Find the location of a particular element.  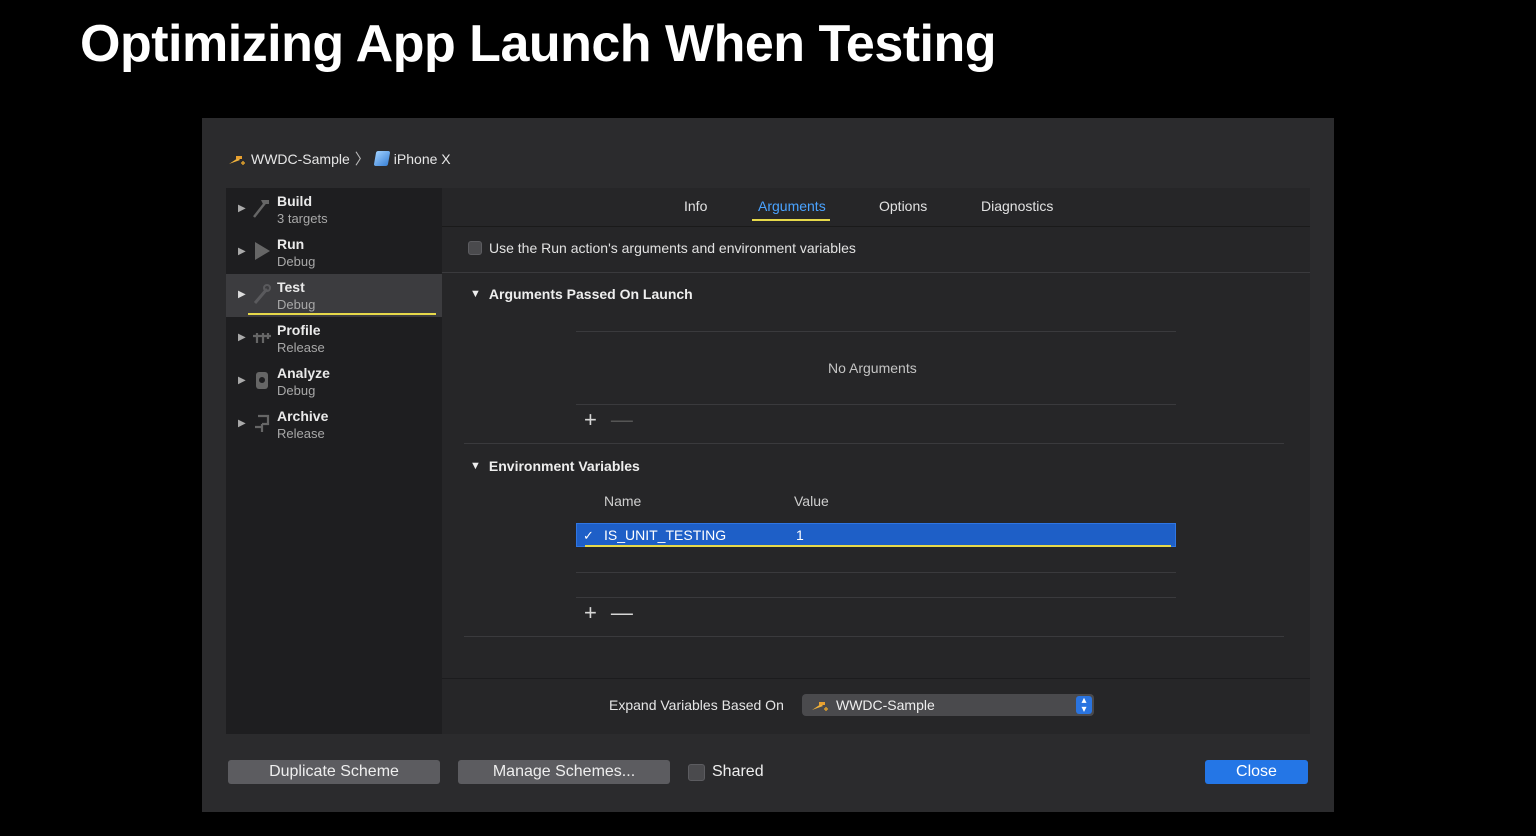

environment-add-remove: + — is located at coordinates (608, 613).